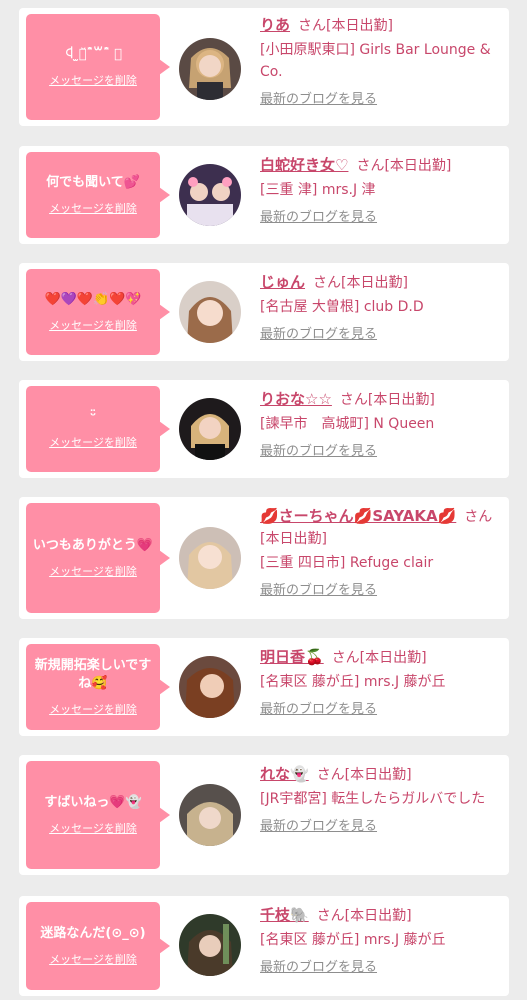 Image resolution: width=527 pixels, height=1000 pixels. I want to click on shop-text: [小田原駅東口] Girls Bar Lounge & Co., so click(375, 61).